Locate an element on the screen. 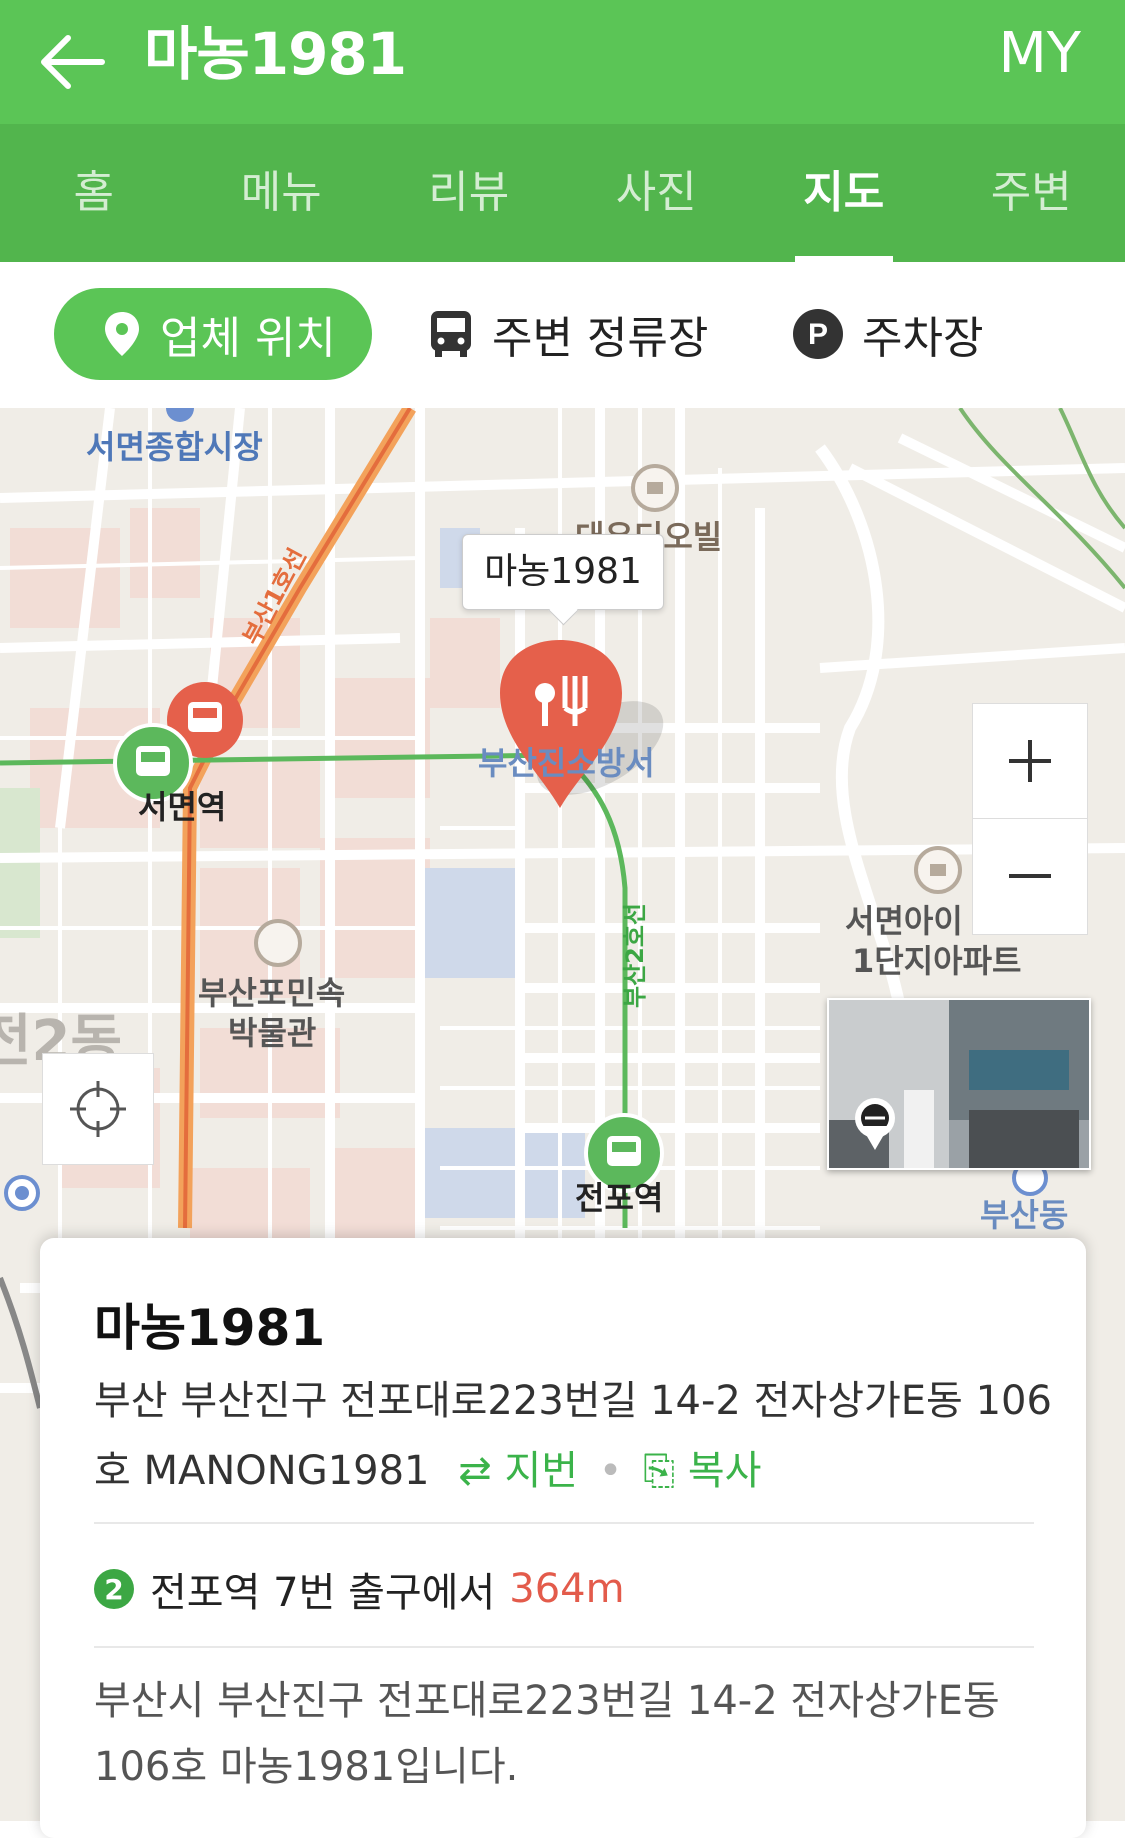 Image resolution: width=1125 pixels, height=1838 pixels. my-location-button is located at coordinates (98, 1109).